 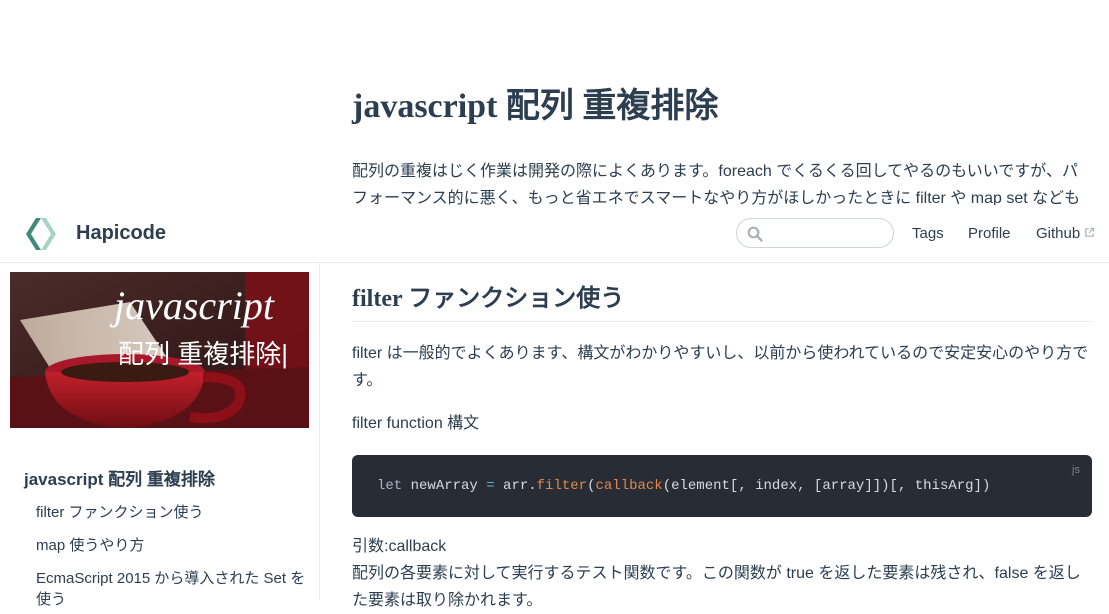 I want to click on section-title: filter ファンクション使う, so click(x=722, y=300).